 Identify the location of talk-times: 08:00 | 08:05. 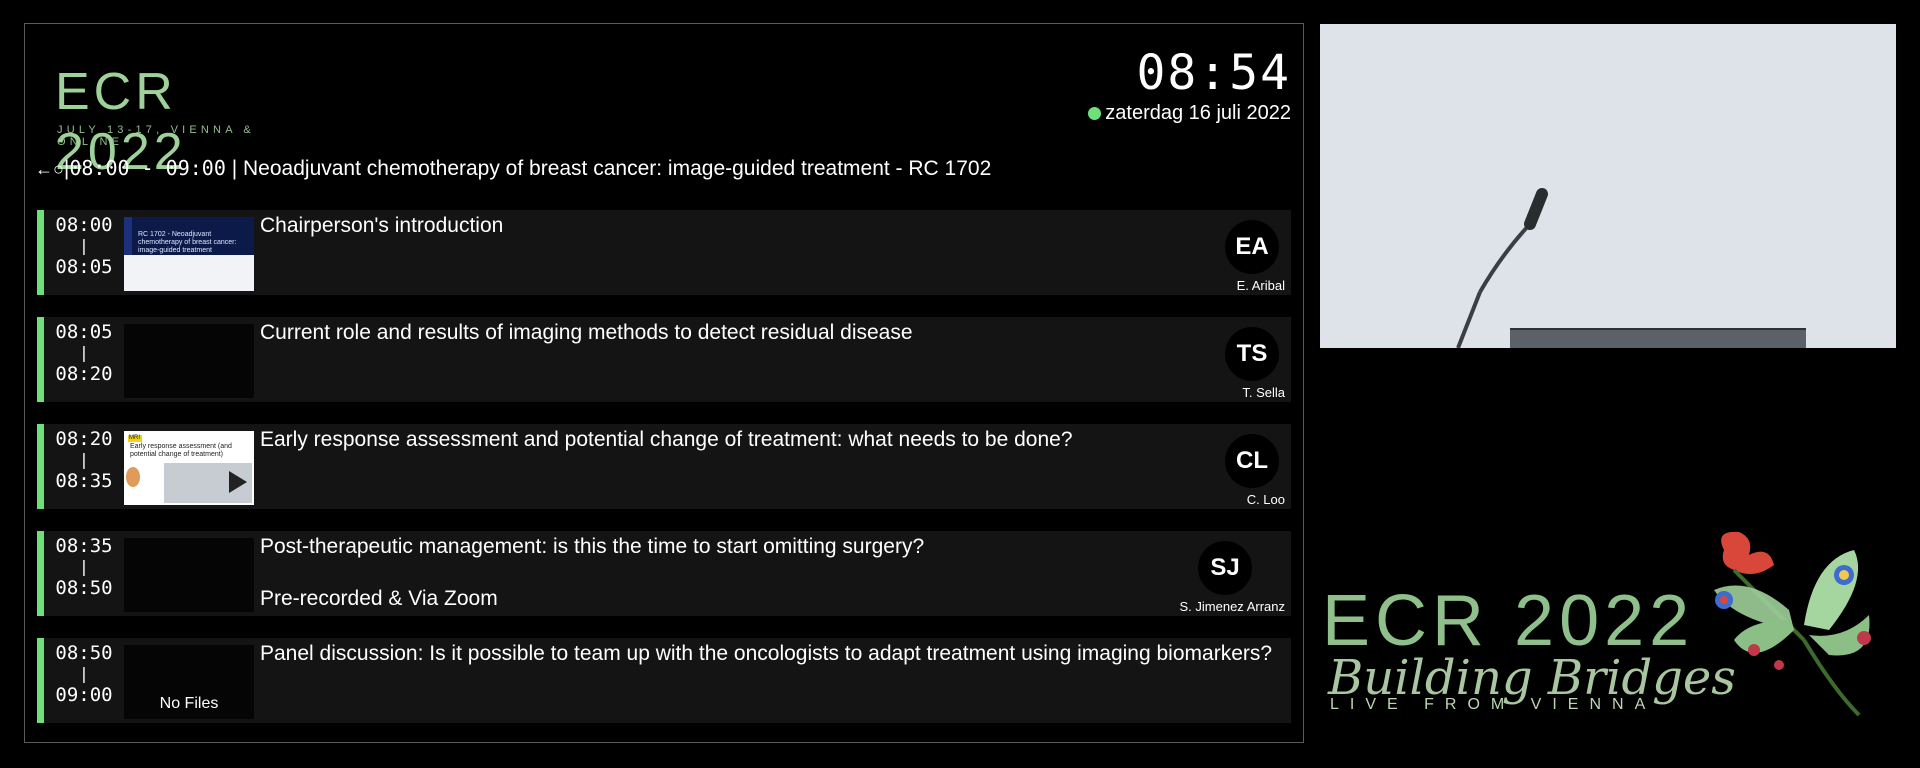
(84, 246).